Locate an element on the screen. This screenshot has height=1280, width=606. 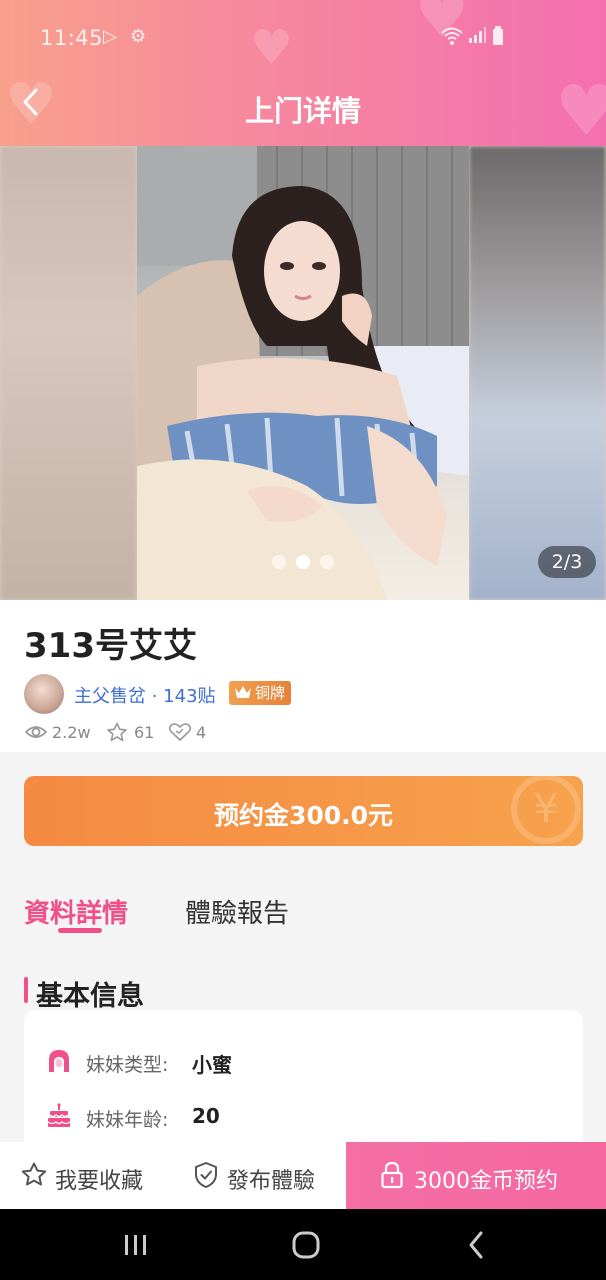
photo-counter: 2/3 is located at coordinates (567, 562).